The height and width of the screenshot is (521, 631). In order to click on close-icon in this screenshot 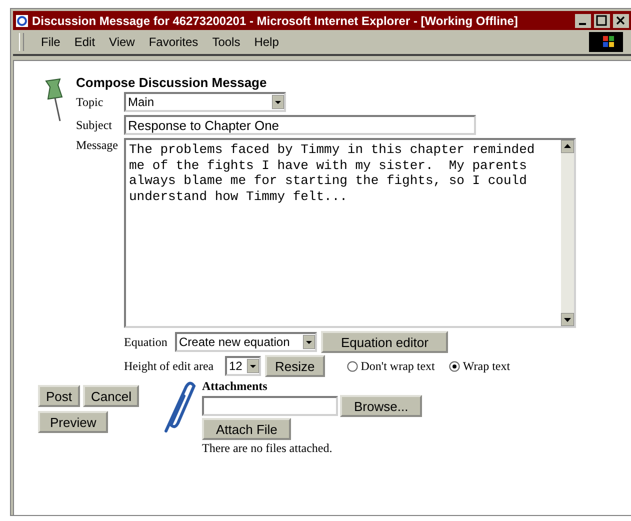, I will do `click(621, 21)`.